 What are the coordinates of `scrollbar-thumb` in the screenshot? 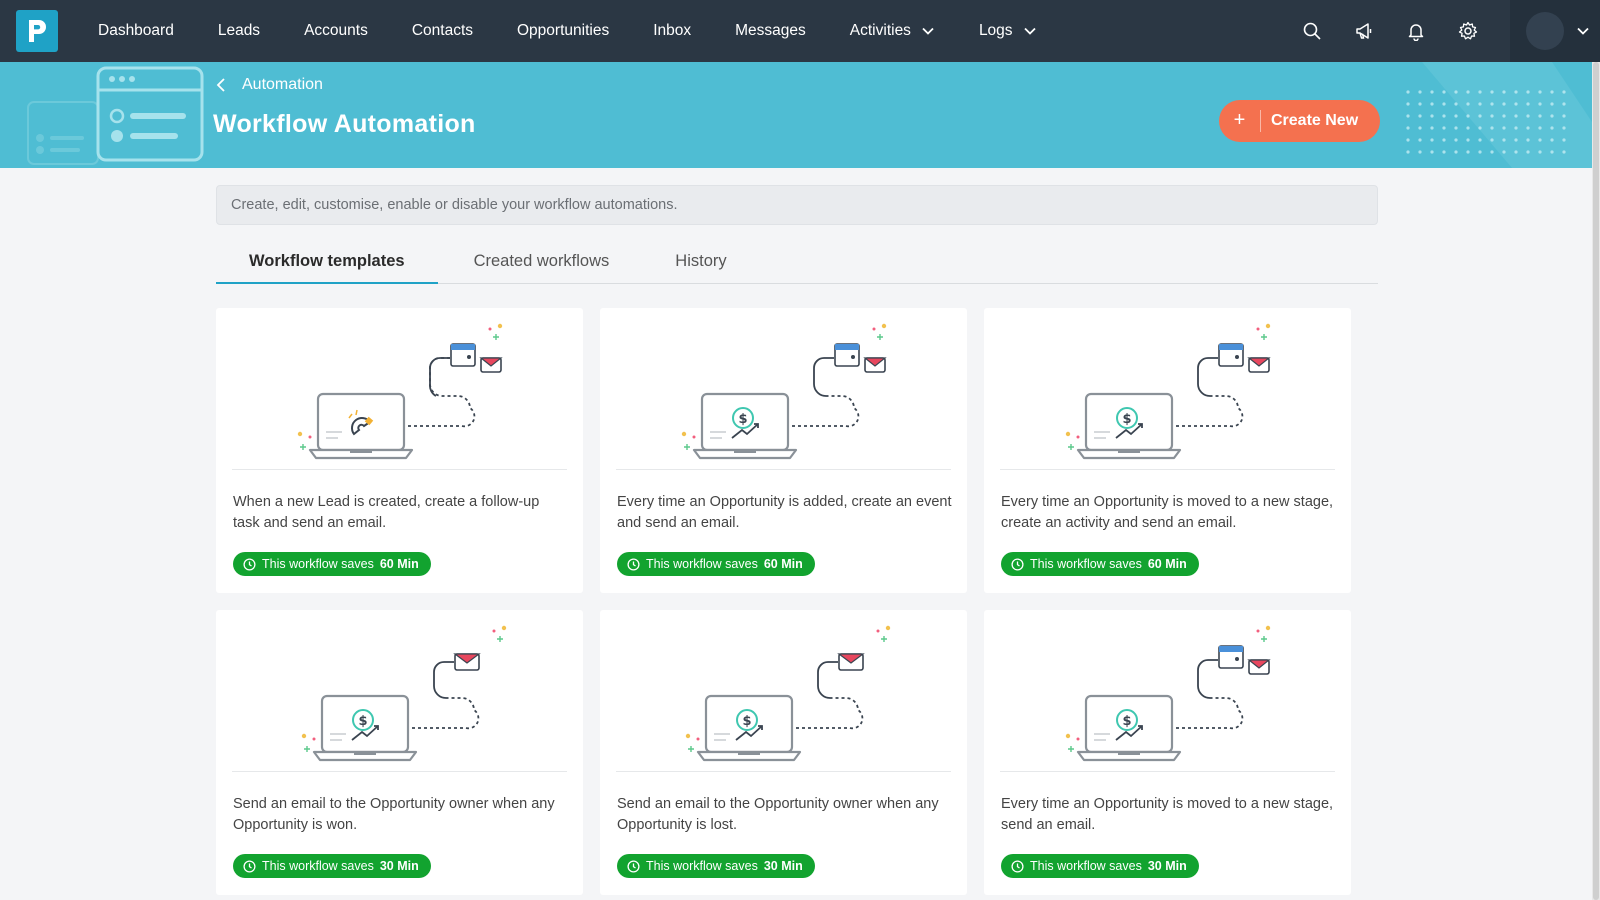 It's located at (1596, 481).